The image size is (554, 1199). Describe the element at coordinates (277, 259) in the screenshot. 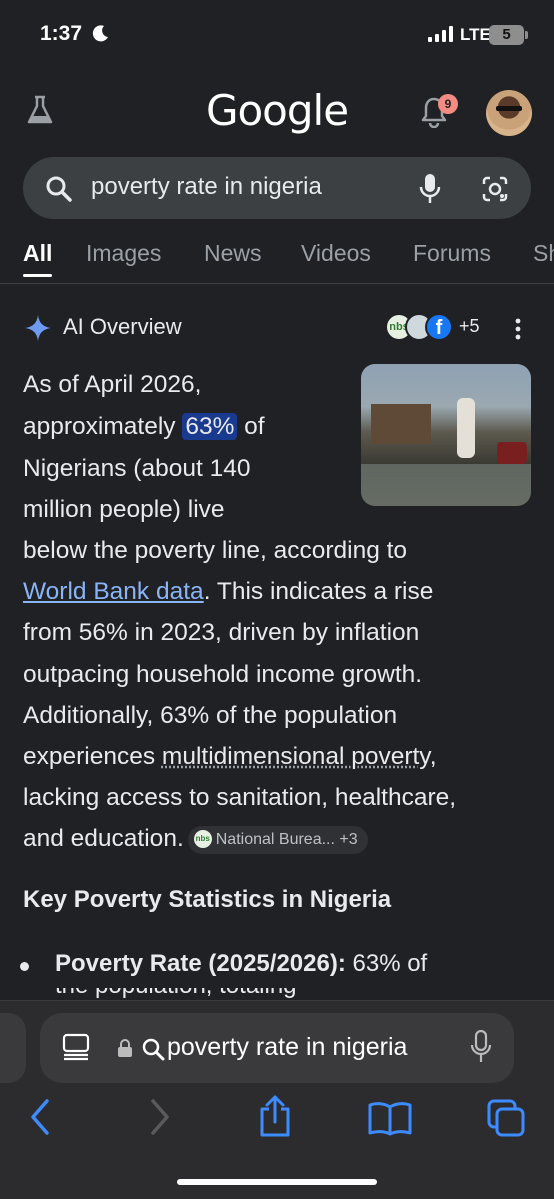

I see `search-tabs: All Images News Videos Forums Sh` at that location.